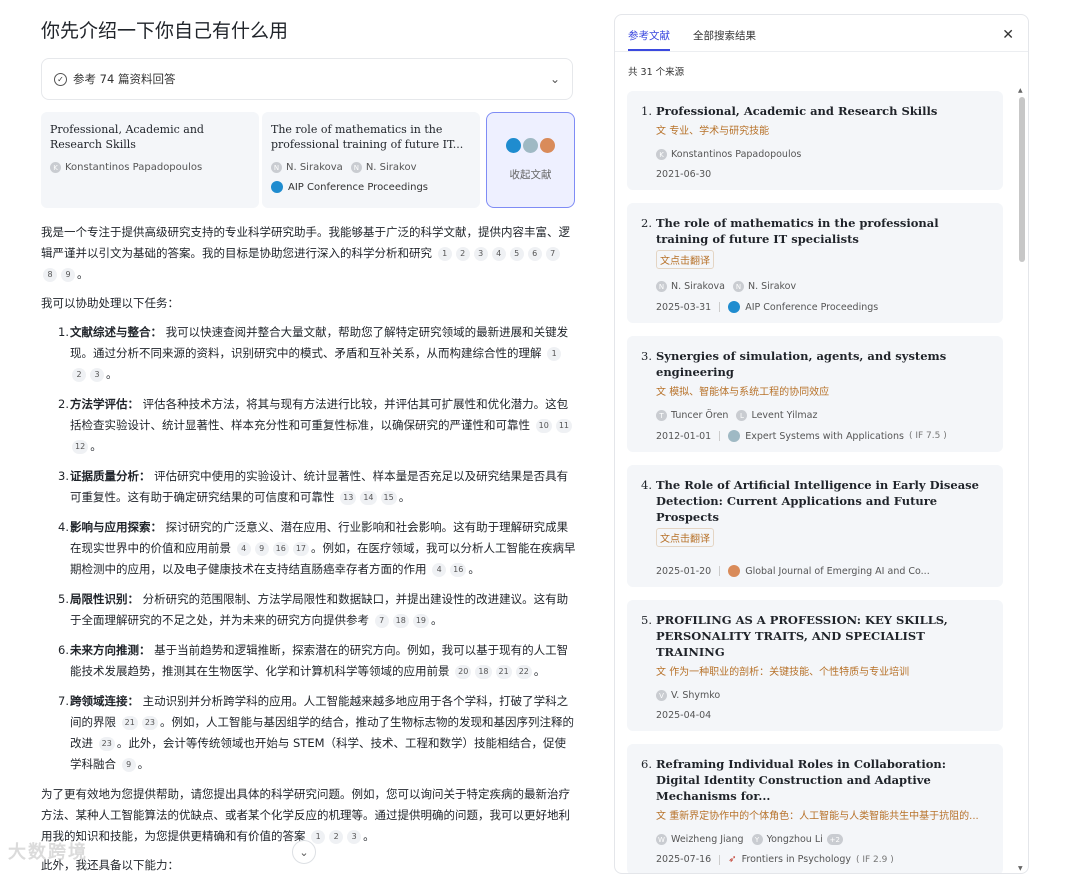 The width and height of the screenshot is (1080, 874). I want to click on citation-badge: 11, so click(564, 426).